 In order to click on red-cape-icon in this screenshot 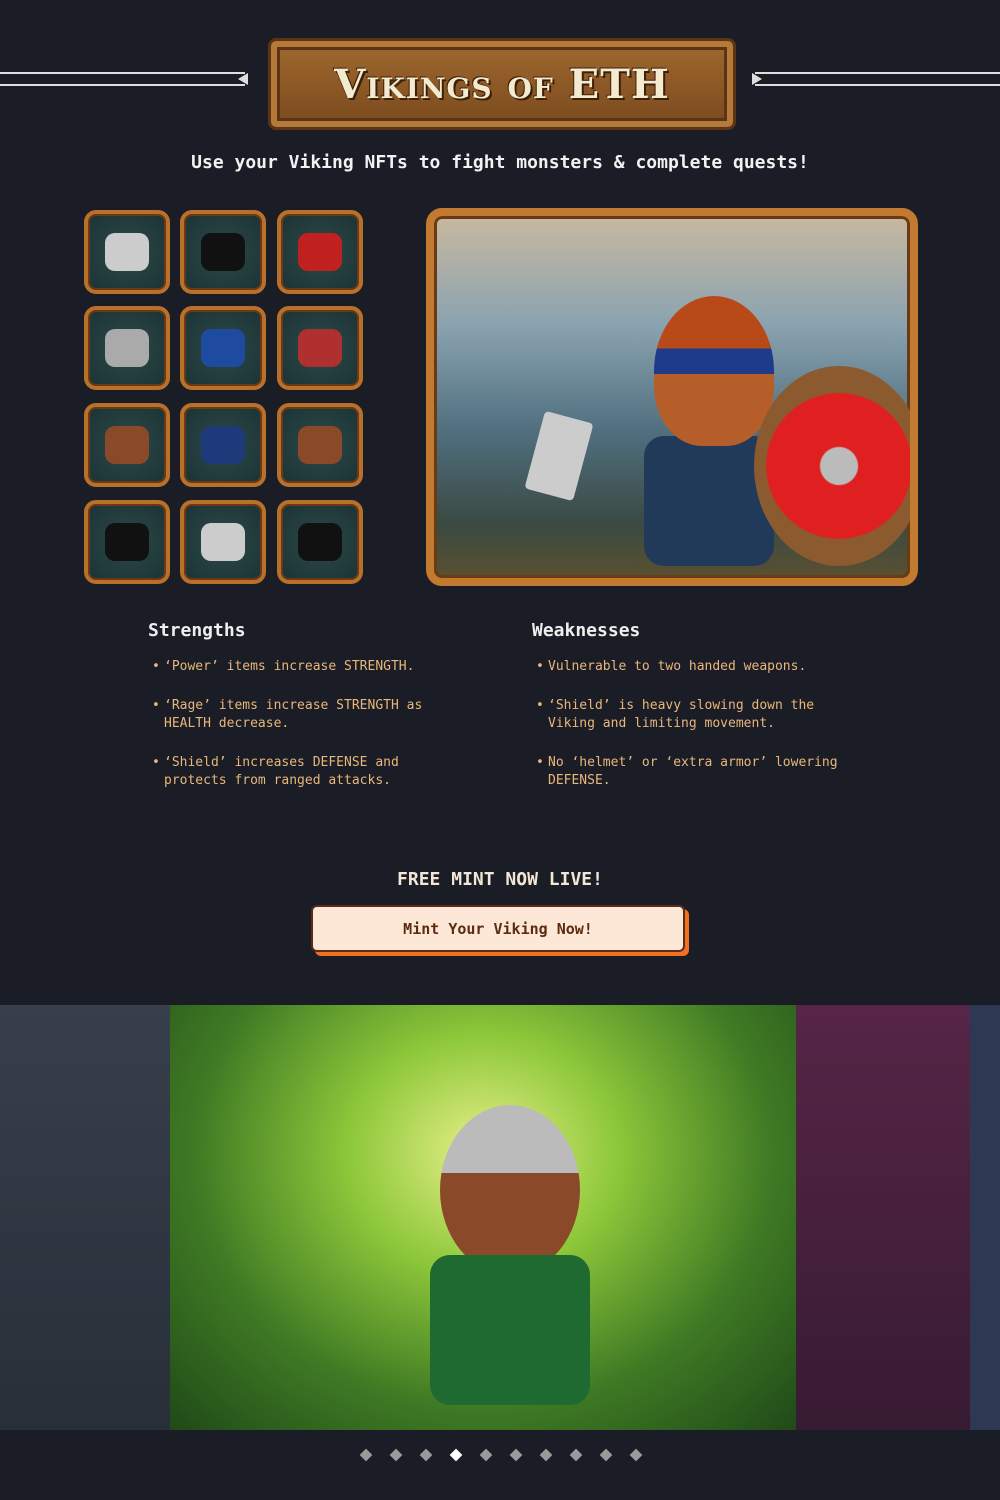, I will do `click(320, 252)`.